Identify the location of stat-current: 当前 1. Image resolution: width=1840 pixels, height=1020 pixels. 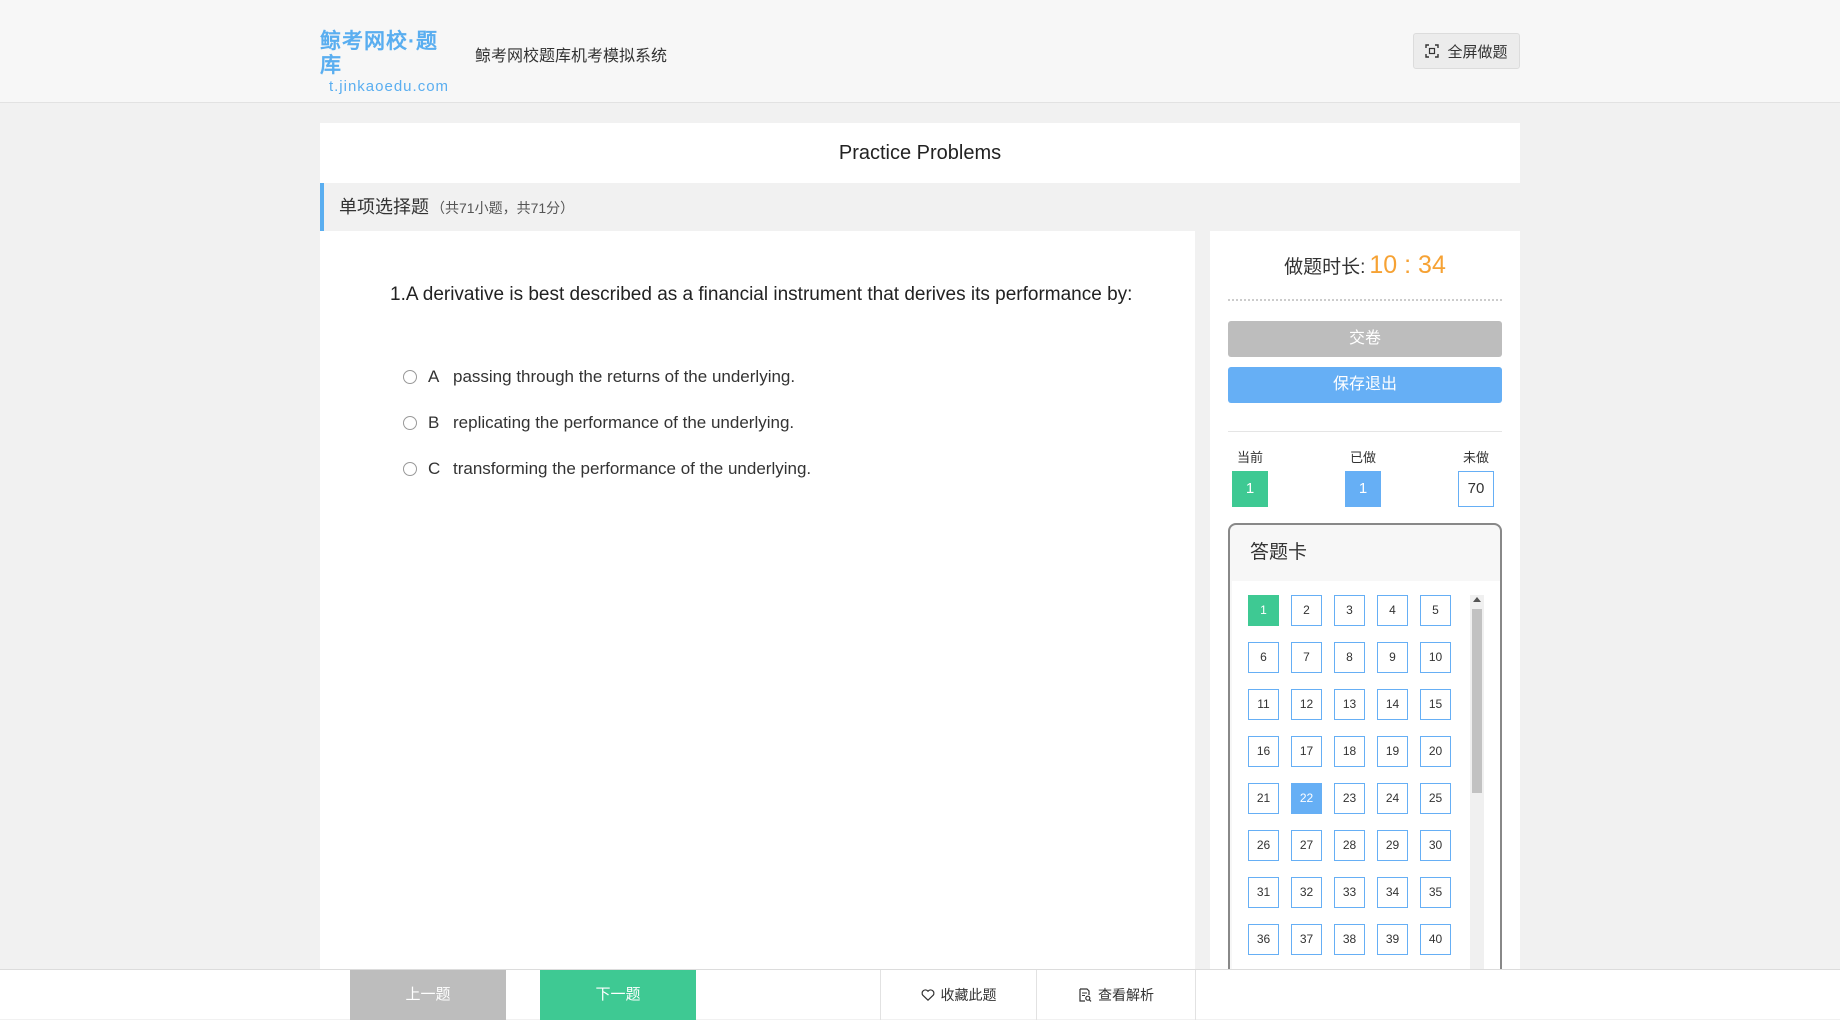
(1250, 477).